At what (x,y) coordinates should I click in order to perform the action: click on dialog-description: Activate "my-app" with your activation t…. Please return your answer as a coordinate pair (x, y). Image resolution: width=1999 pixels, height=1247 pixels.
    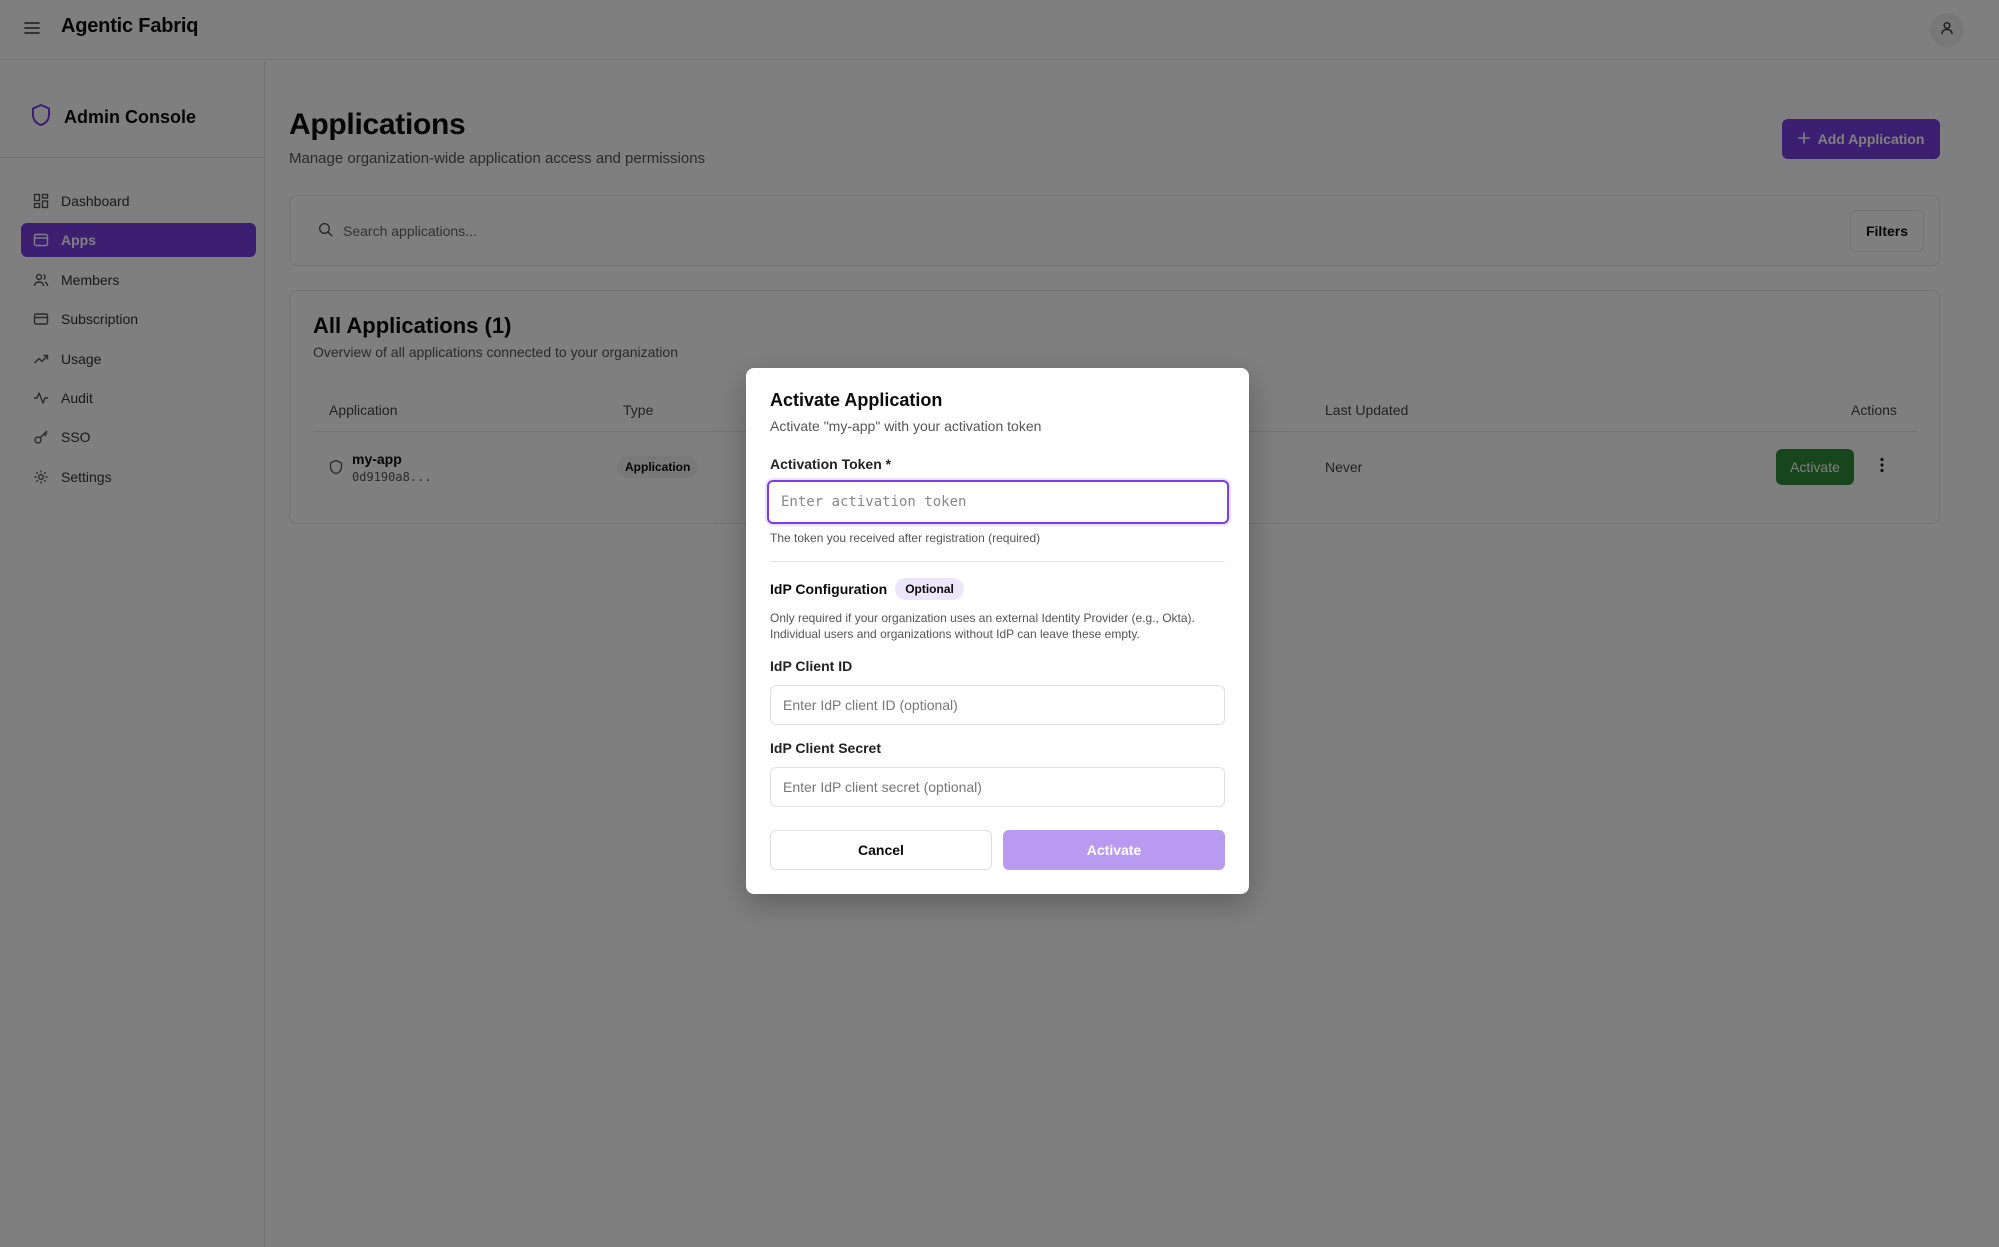
    Looking at the image, I should click on (906, 426).